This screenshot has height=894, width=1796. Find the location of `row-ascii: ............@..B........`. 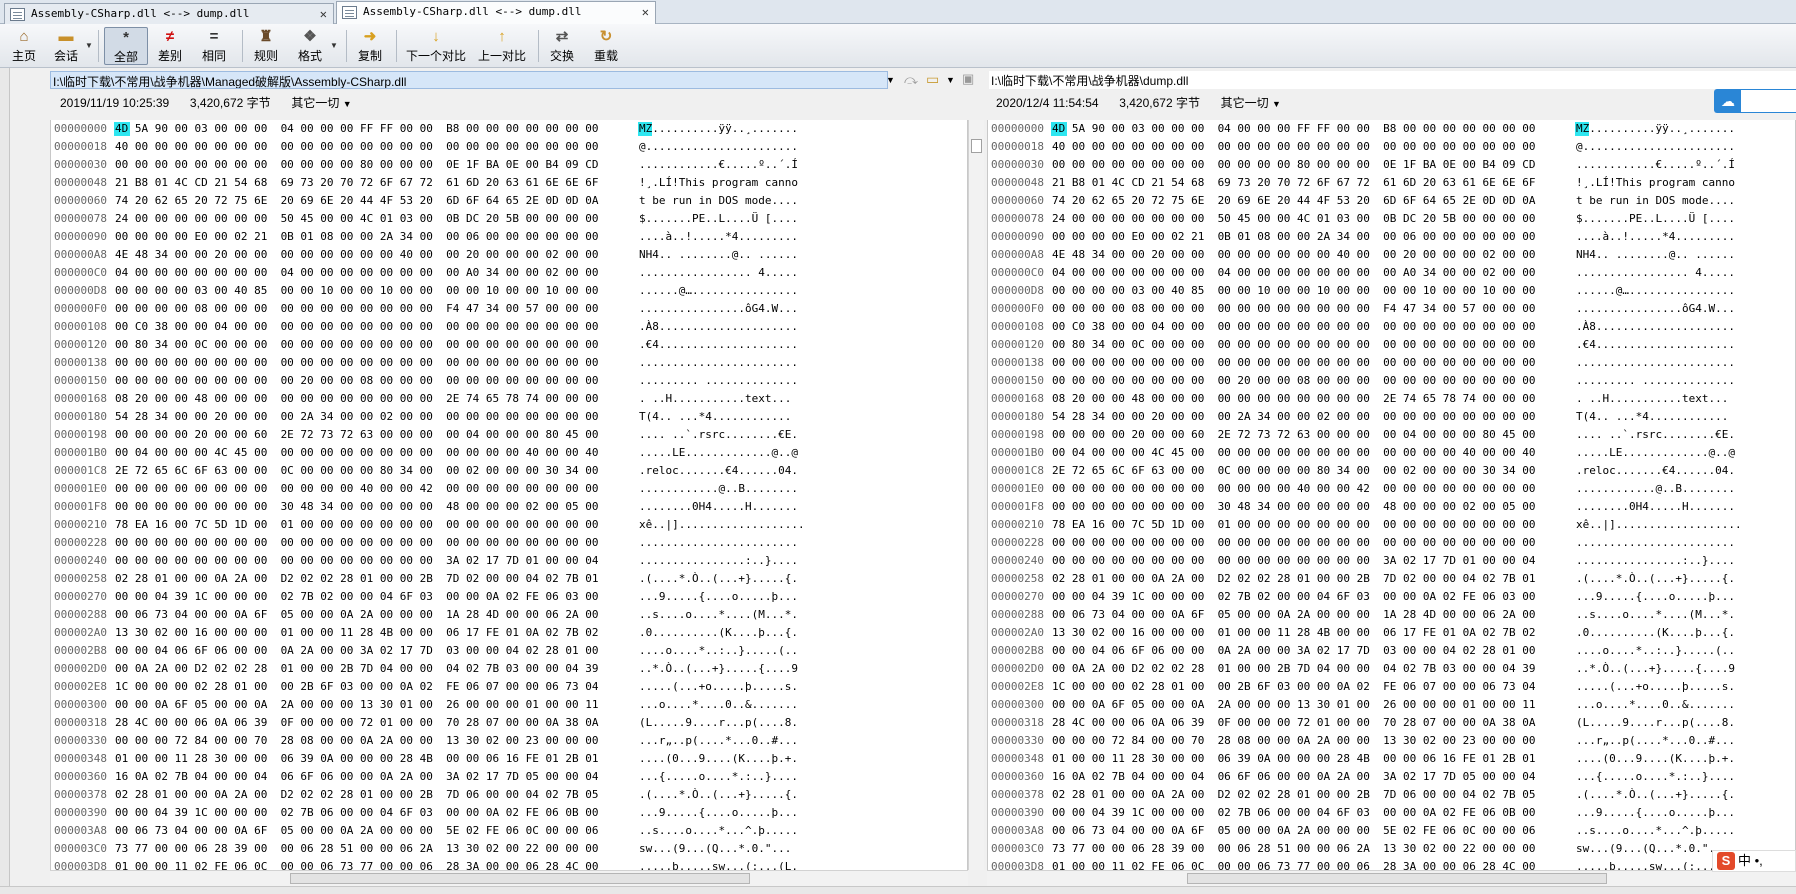

row-ascii: ............@..B........ is located at coordinates (718, 489).